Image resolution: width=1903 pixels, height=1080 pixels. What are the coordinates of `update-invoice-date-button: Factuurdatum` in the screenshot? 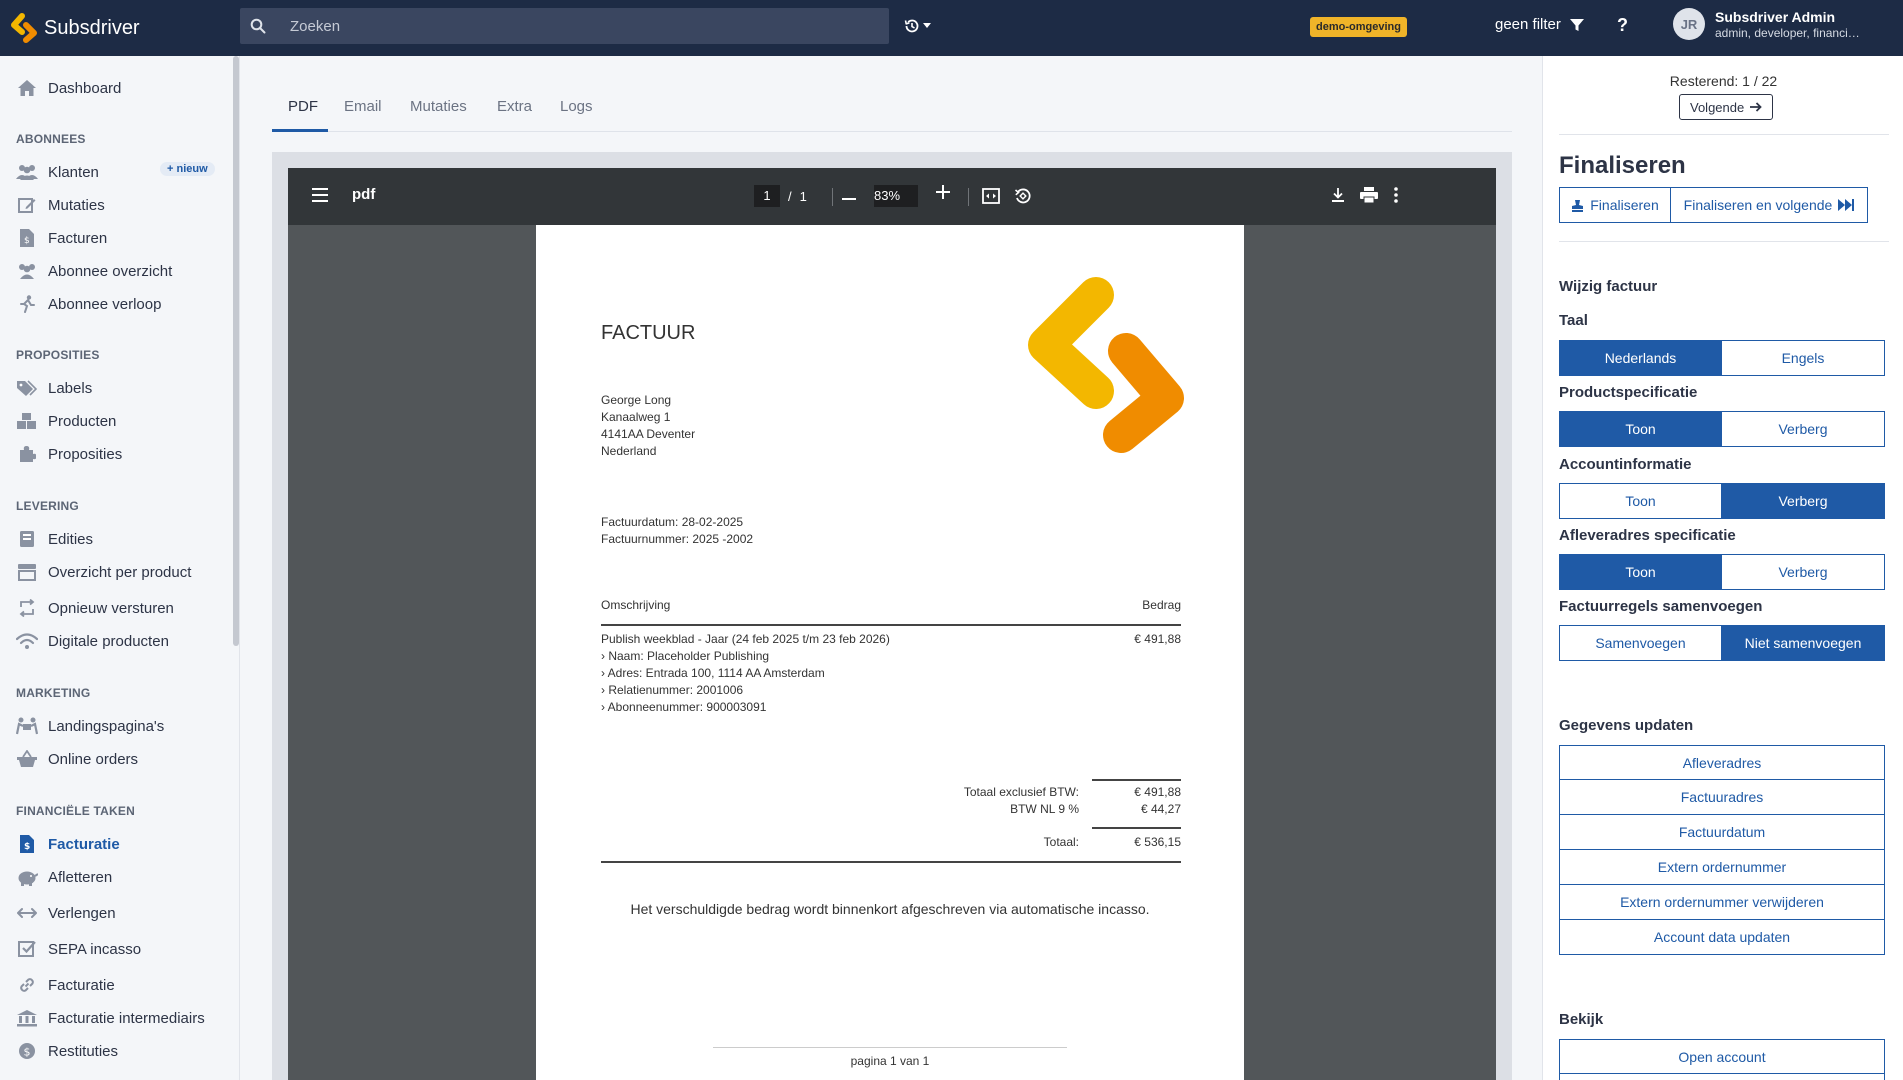 It's located at (1722, 832).